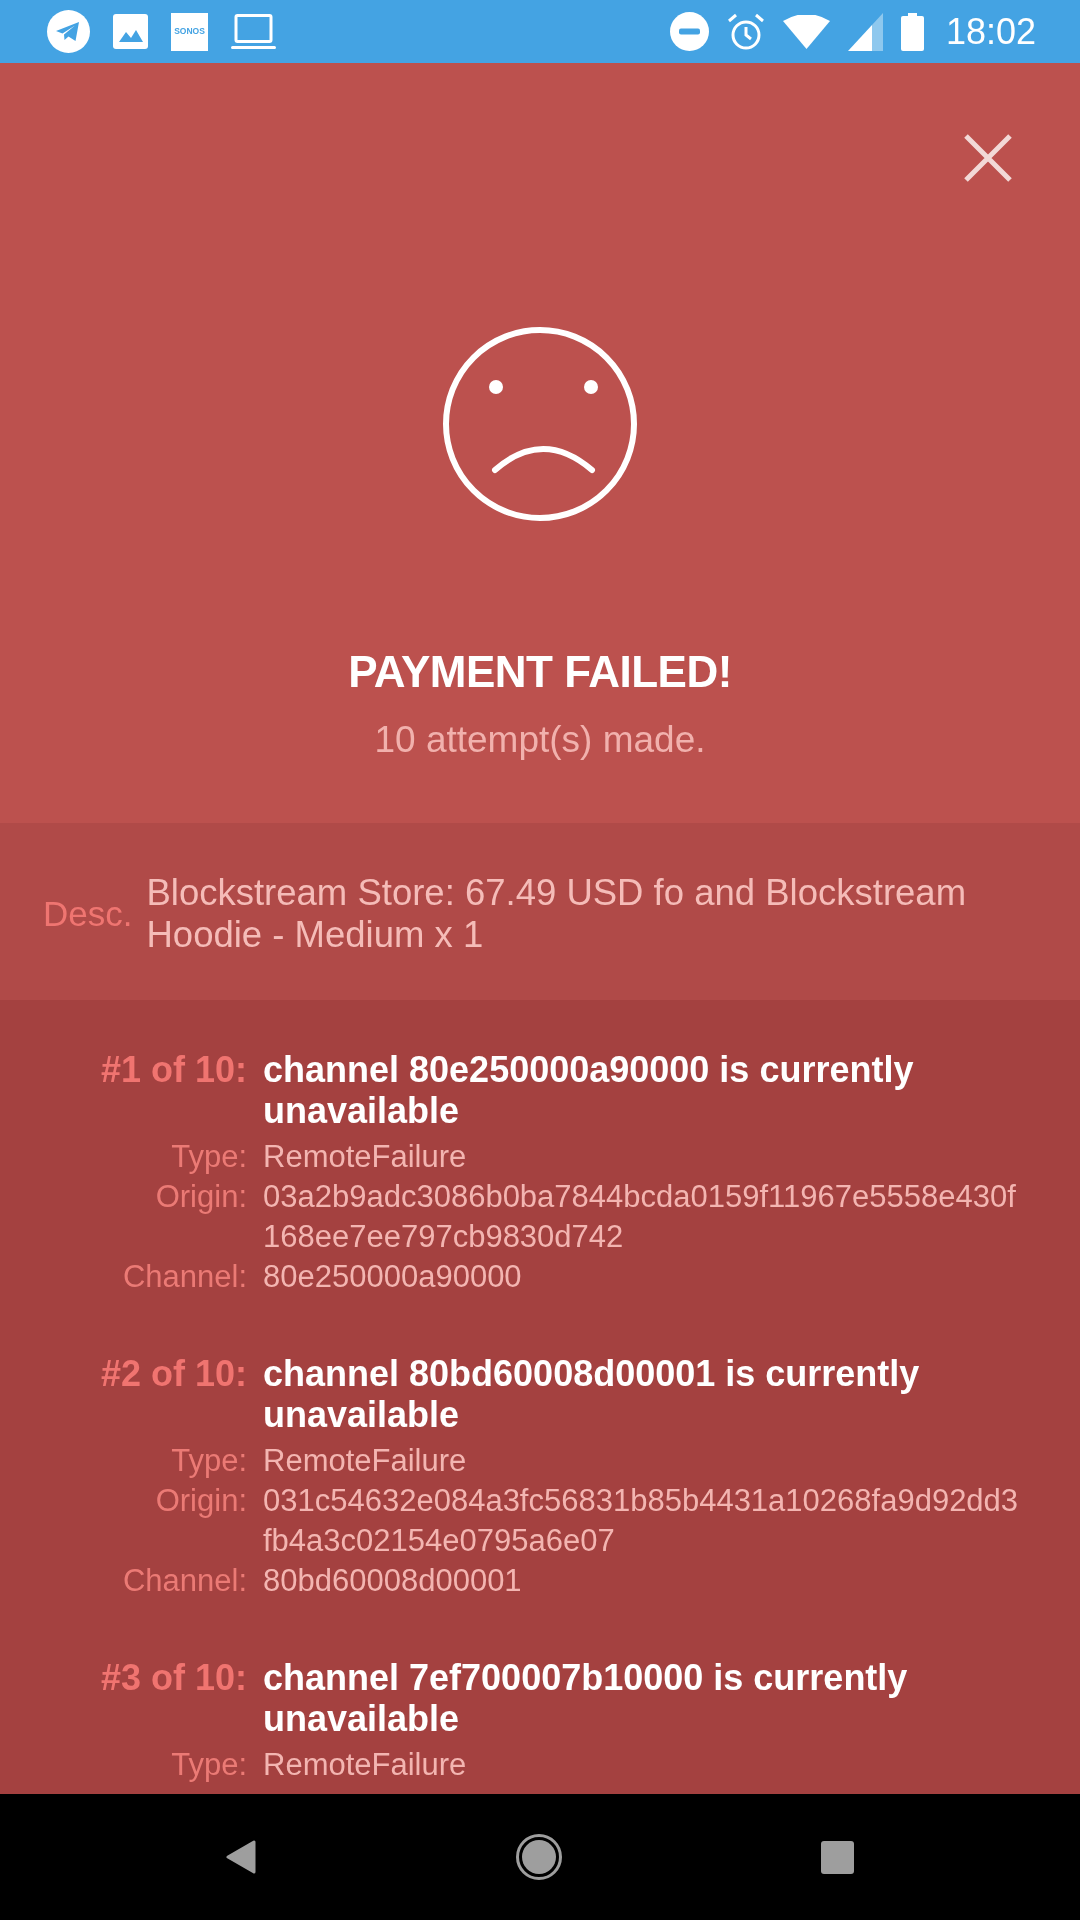 The height and width of the screenshot is (1920, 1080). What do you see at coordinates (173, 1678) in the screenshot?
I see `failure-number: #3 of 10:` at bounding box center [173, 1678].